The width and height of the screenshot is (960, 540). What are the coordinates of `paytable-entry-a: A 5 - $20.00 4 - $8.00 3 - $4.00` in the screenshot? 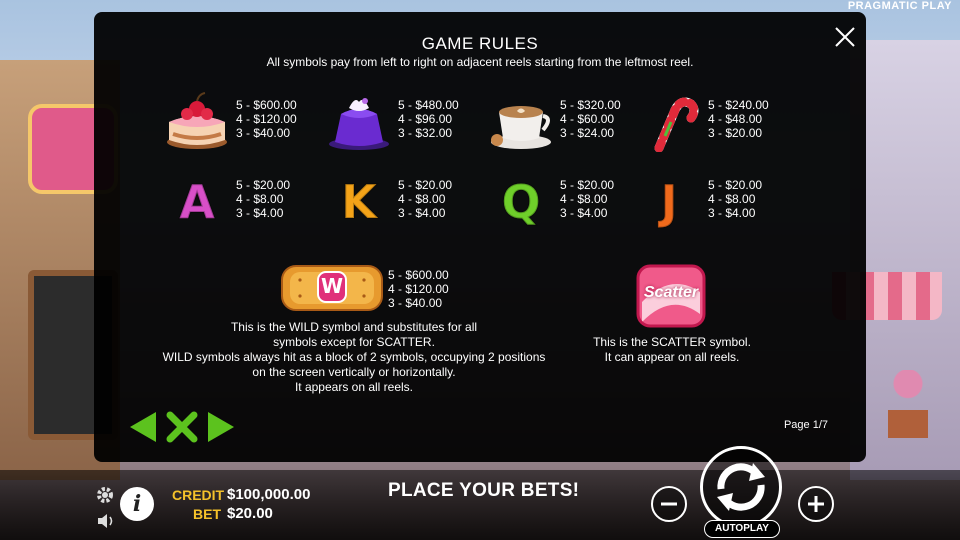 It's located at (242, 202).